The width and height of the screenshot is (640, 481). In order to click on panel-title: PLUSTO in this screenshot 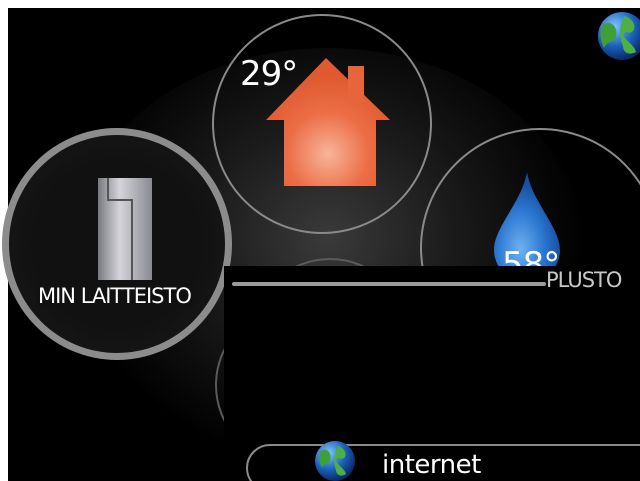, I will do `click(584, 280)`.